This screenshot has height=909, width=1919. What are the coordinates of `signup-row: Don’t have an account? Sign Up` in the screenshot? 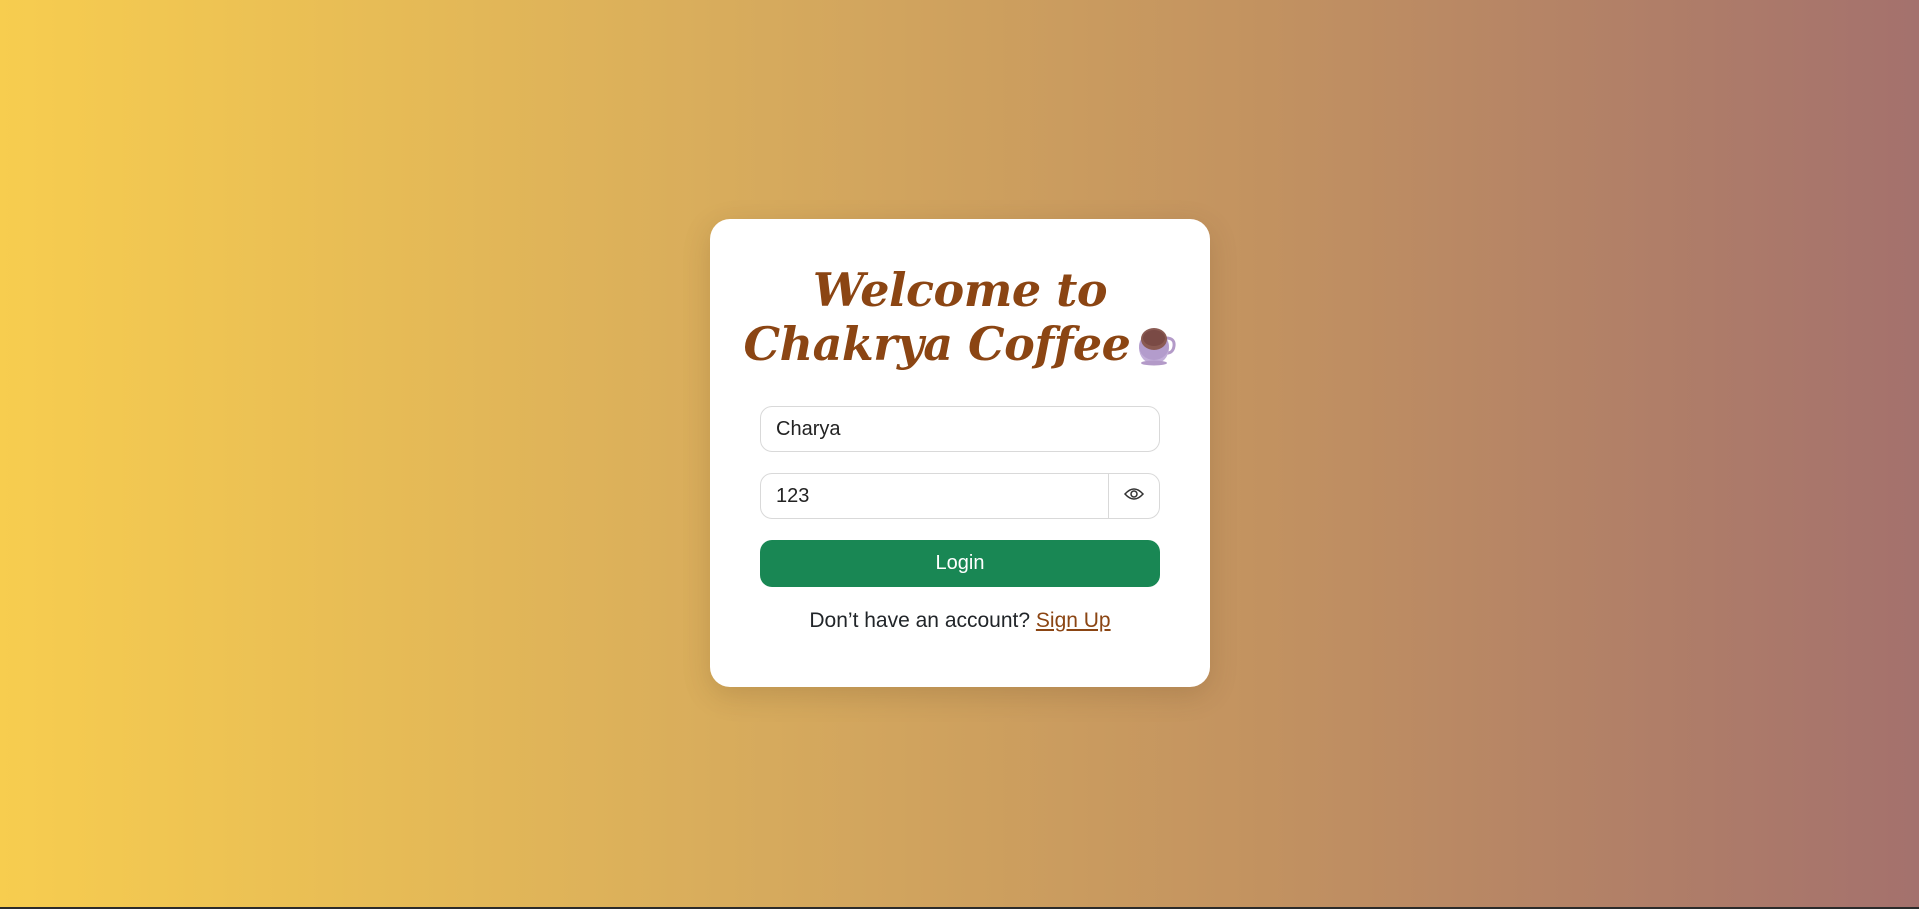 It's located at (960, 621).